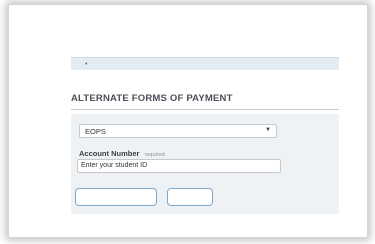 The image size is (375, 244). What do you see at coordinates (152, 98) in the screenshot?
I see `section-title: ALTERNATE FORMS OF PAYMENT` at bounding box center [152, 98].